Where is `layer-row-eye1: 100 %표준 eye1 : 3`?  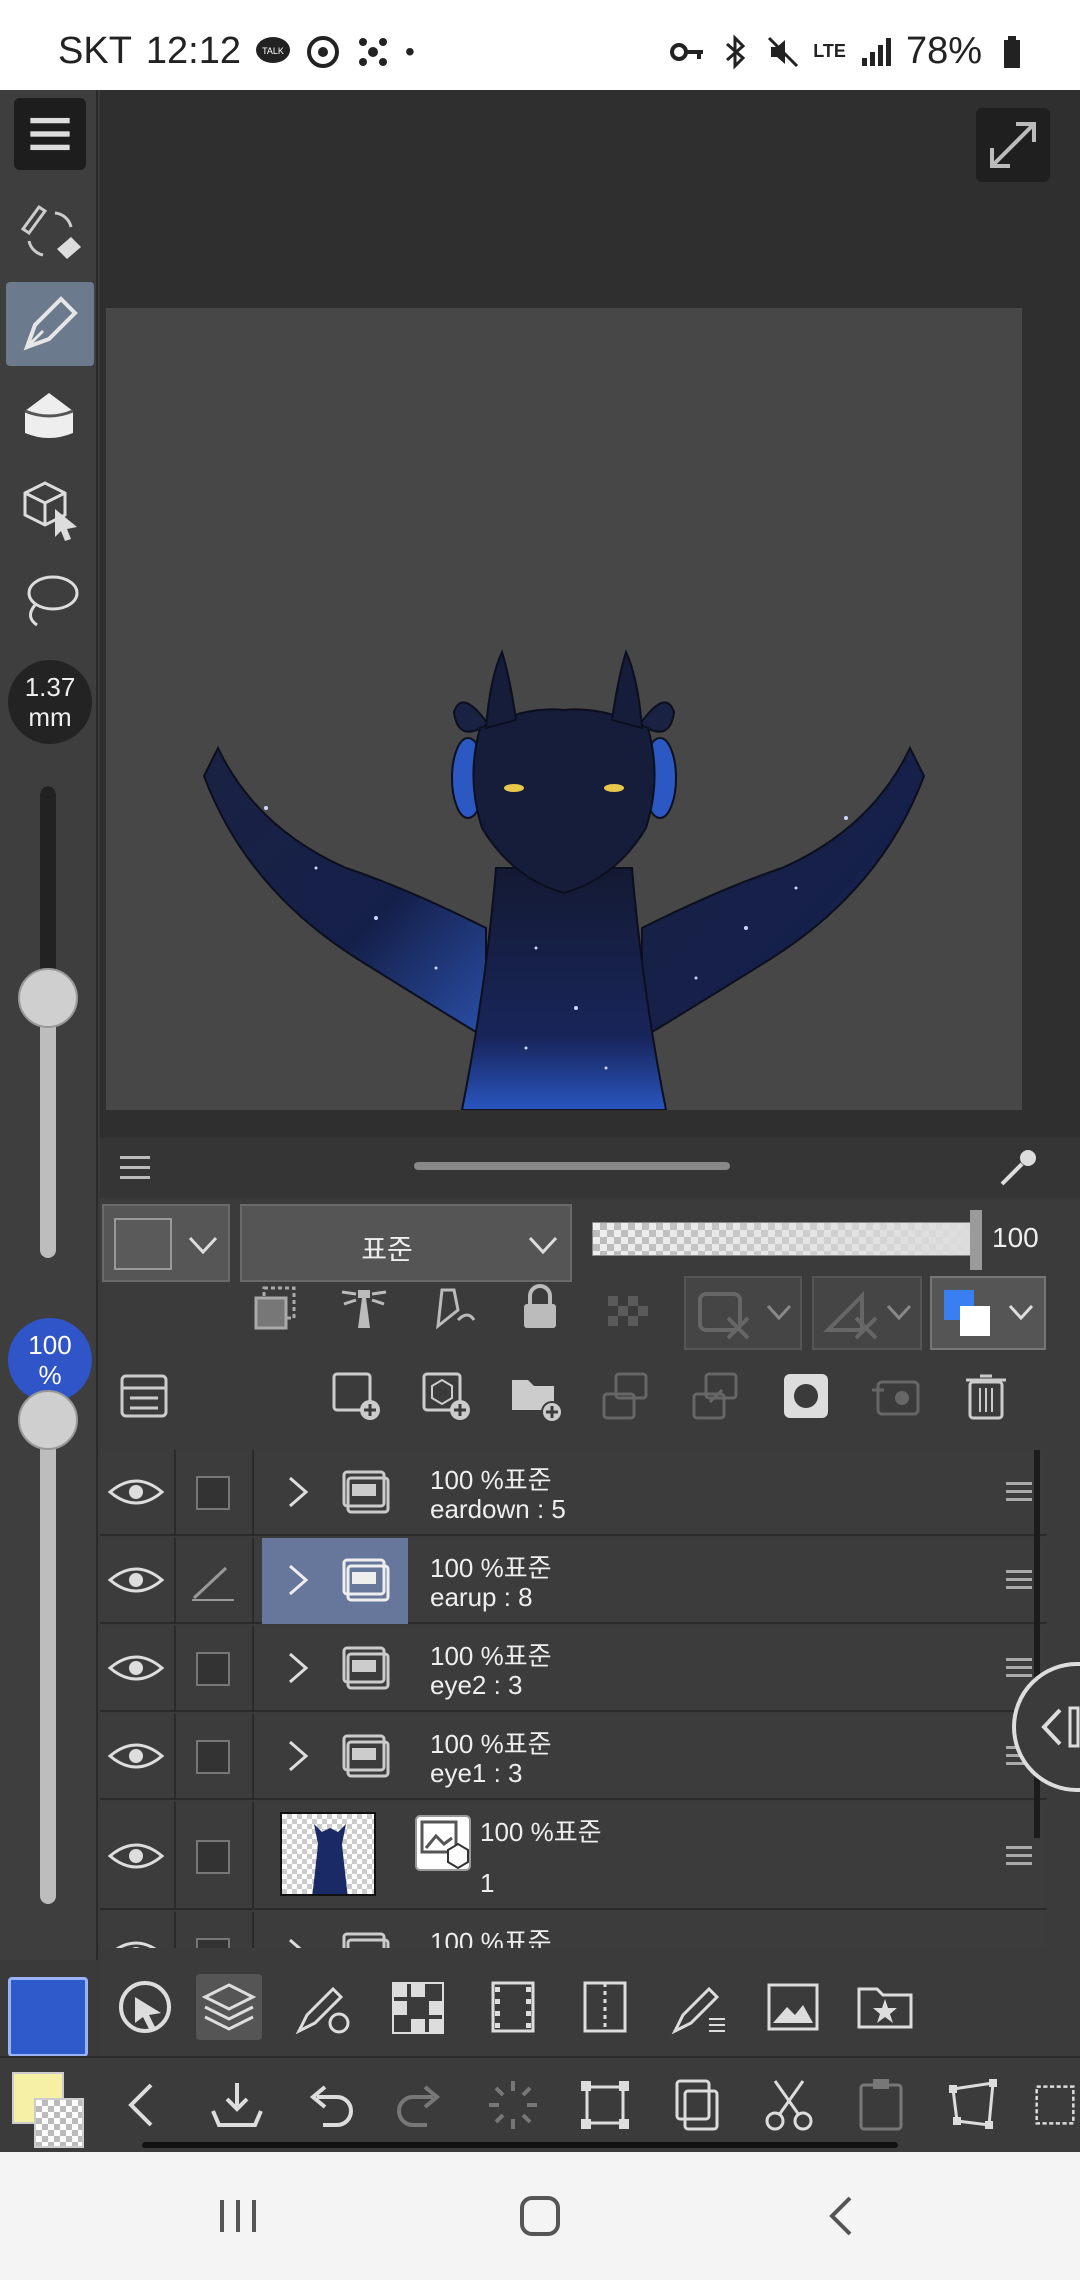
layer-row-eye1: 100 %표준 eye1 : 3 is located at coordinates (573, 1757).